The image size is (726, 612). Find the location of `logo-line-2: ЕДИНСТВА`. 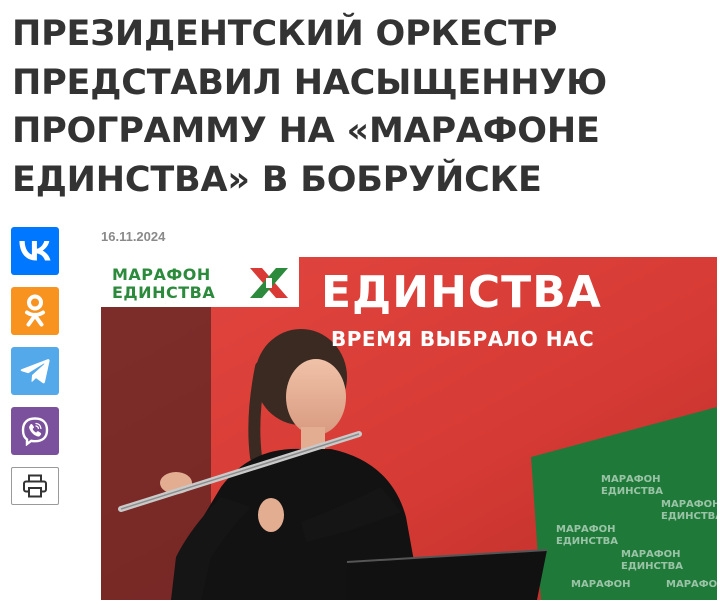

logo-line-2: ЕДИНСТВА is located at coordinates (164, 292).